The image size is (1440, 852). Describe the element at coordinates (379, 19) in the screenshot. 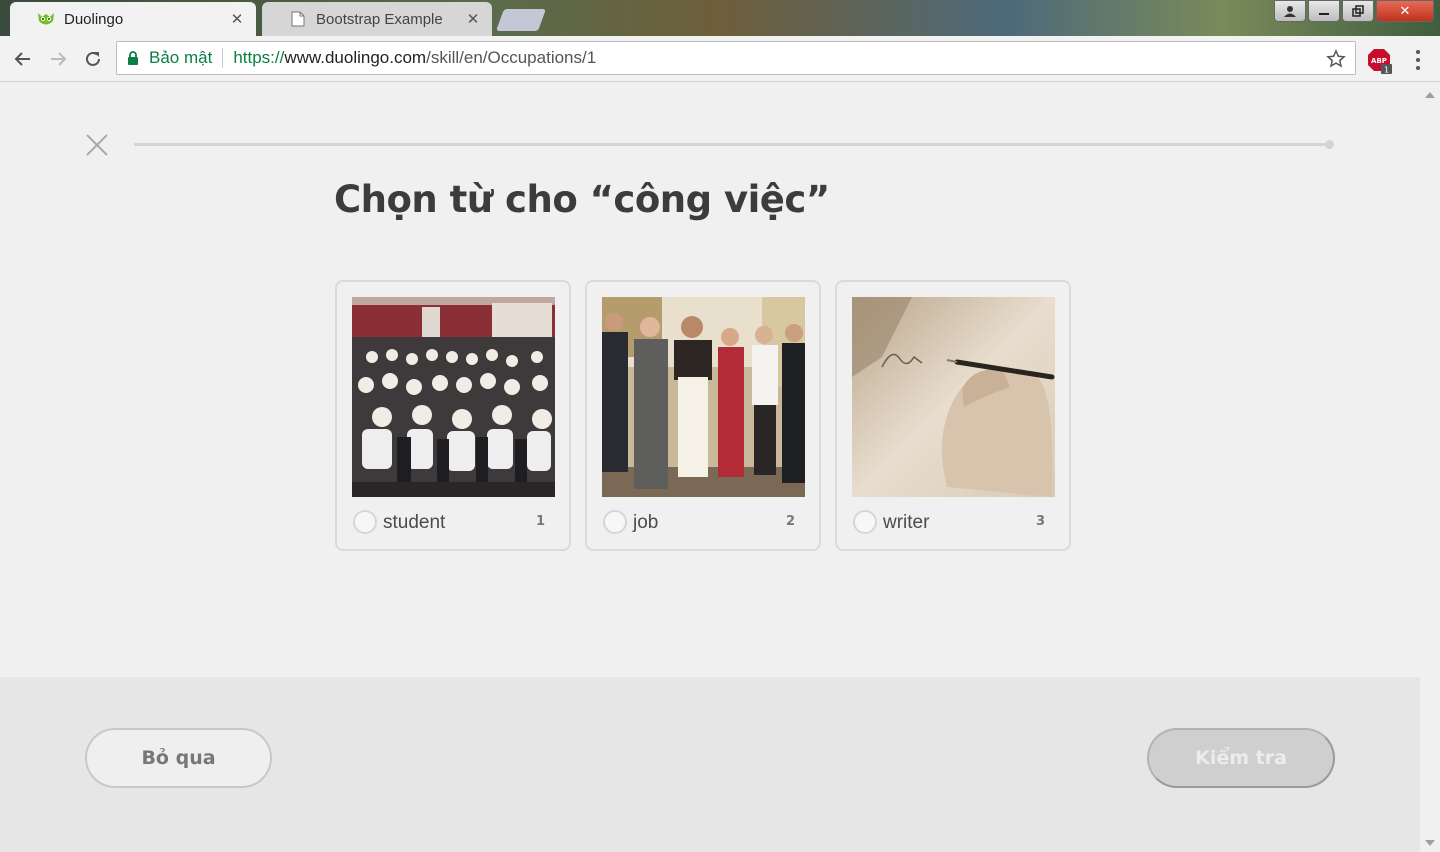

I see `tab-title: Bootstrap Example` at that location.